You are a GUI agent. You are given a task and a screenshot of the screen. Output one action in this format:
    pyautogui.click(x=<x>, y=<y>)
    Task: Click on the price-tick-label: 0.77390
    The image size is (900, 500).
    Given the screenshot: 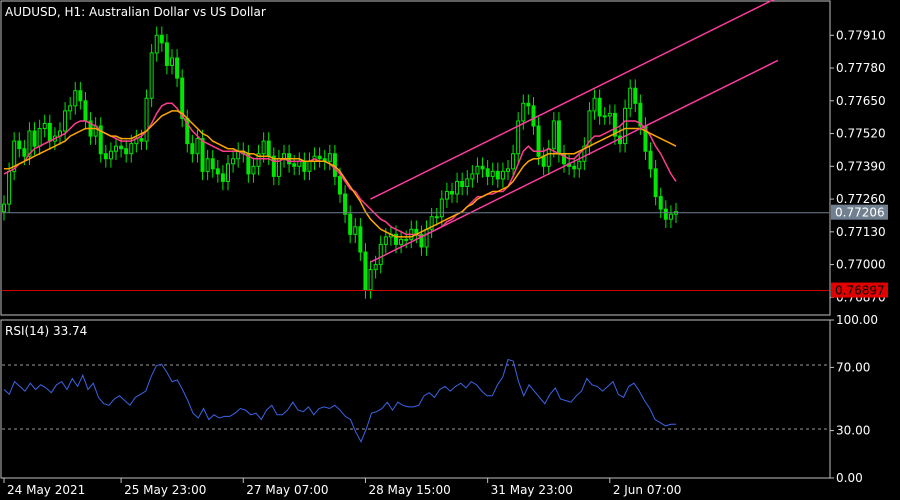 What is the action you would take?
    pyautogui.click(x=861, y=166)
    